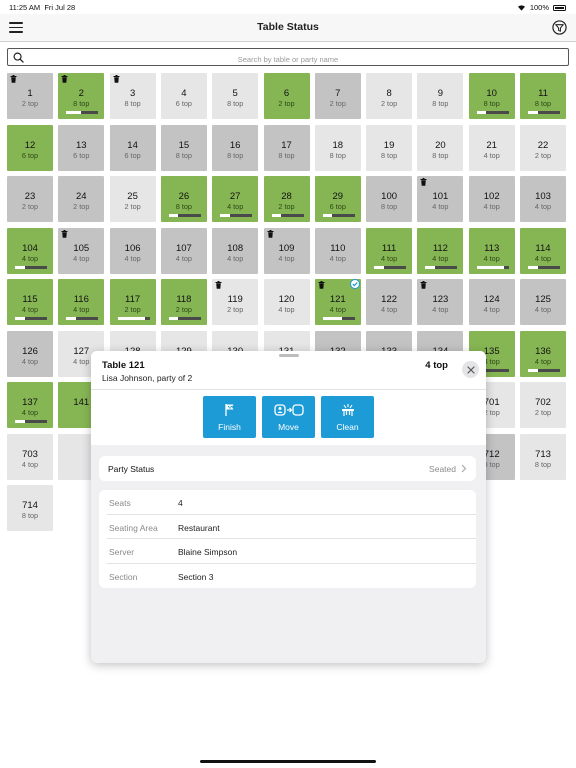 The width and height of the screenshot is (576, 768). Describe the element at coordinates (543, 250) in the screenshot. I see `table-tile: 114 4 top` at that location.